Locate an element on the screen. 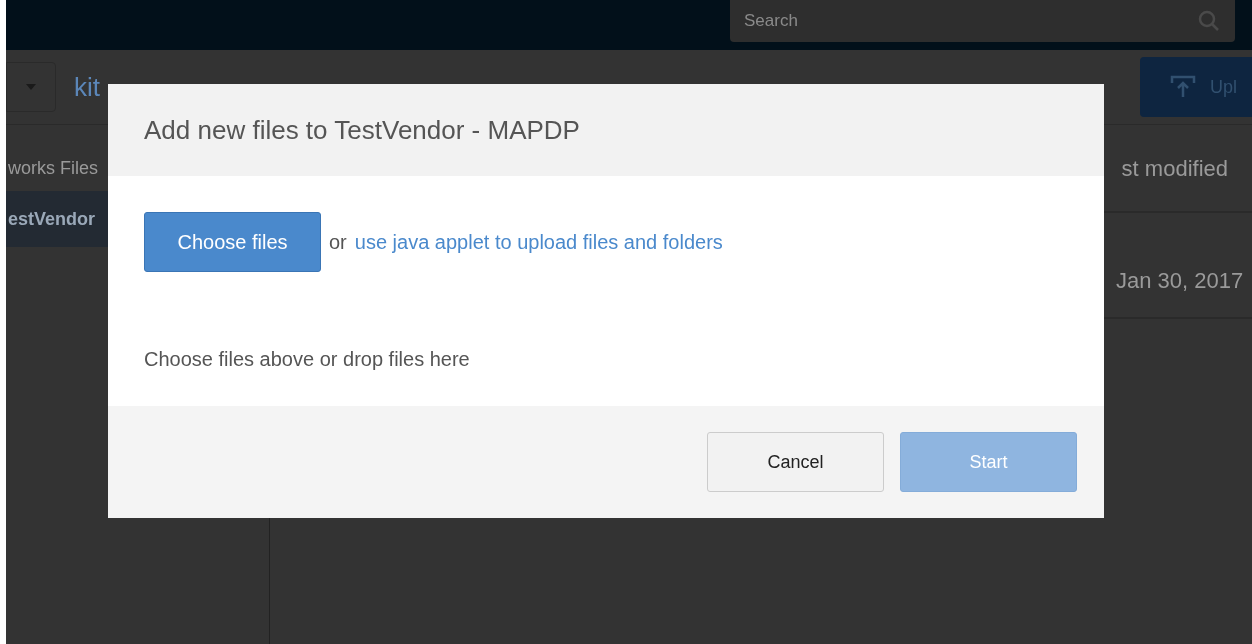 This screenshot has width=1252, height=644. choose-files-button: Choose files is located at coordinates (232, 242).